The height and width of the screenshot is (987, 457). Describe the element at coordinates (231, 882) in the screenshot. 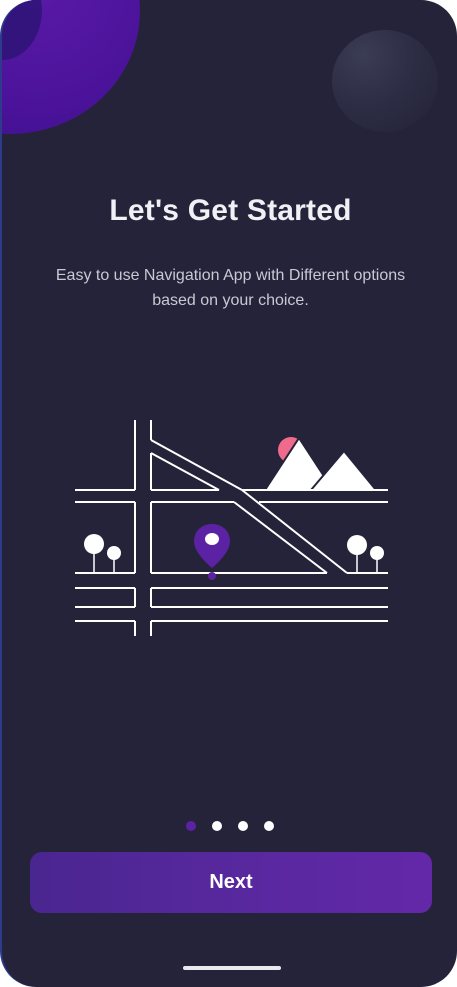

I see `next-button: Next` at that location.